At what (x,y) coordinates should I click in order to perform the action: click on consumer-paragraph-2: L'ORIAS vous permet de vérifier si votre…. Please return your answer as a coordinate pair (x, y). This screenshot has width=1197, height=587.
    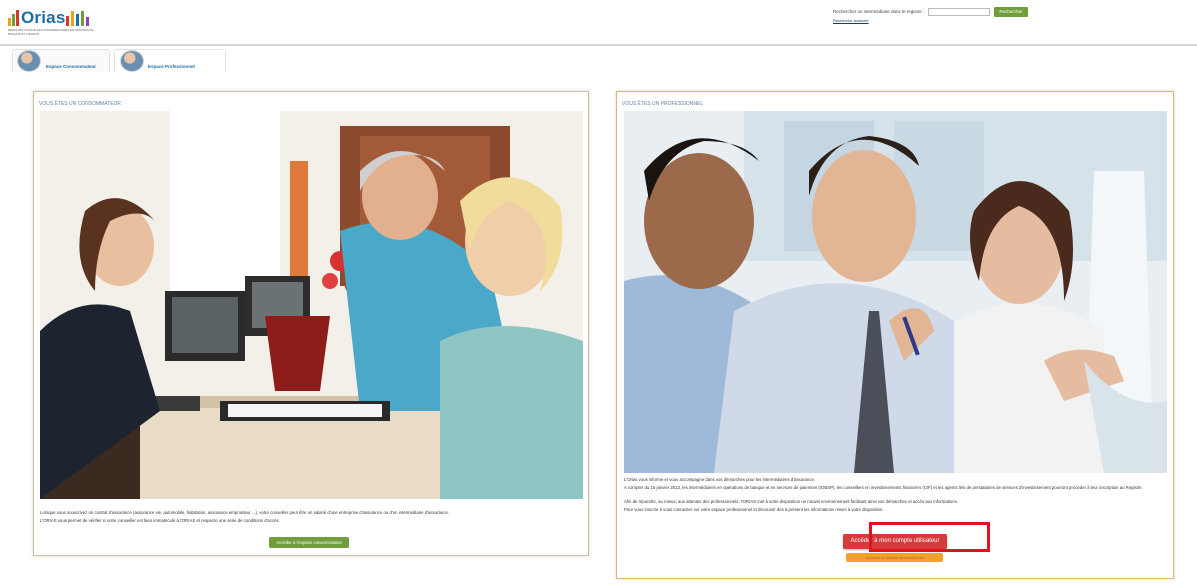
    Looking at the image, I should click on (160, 520).